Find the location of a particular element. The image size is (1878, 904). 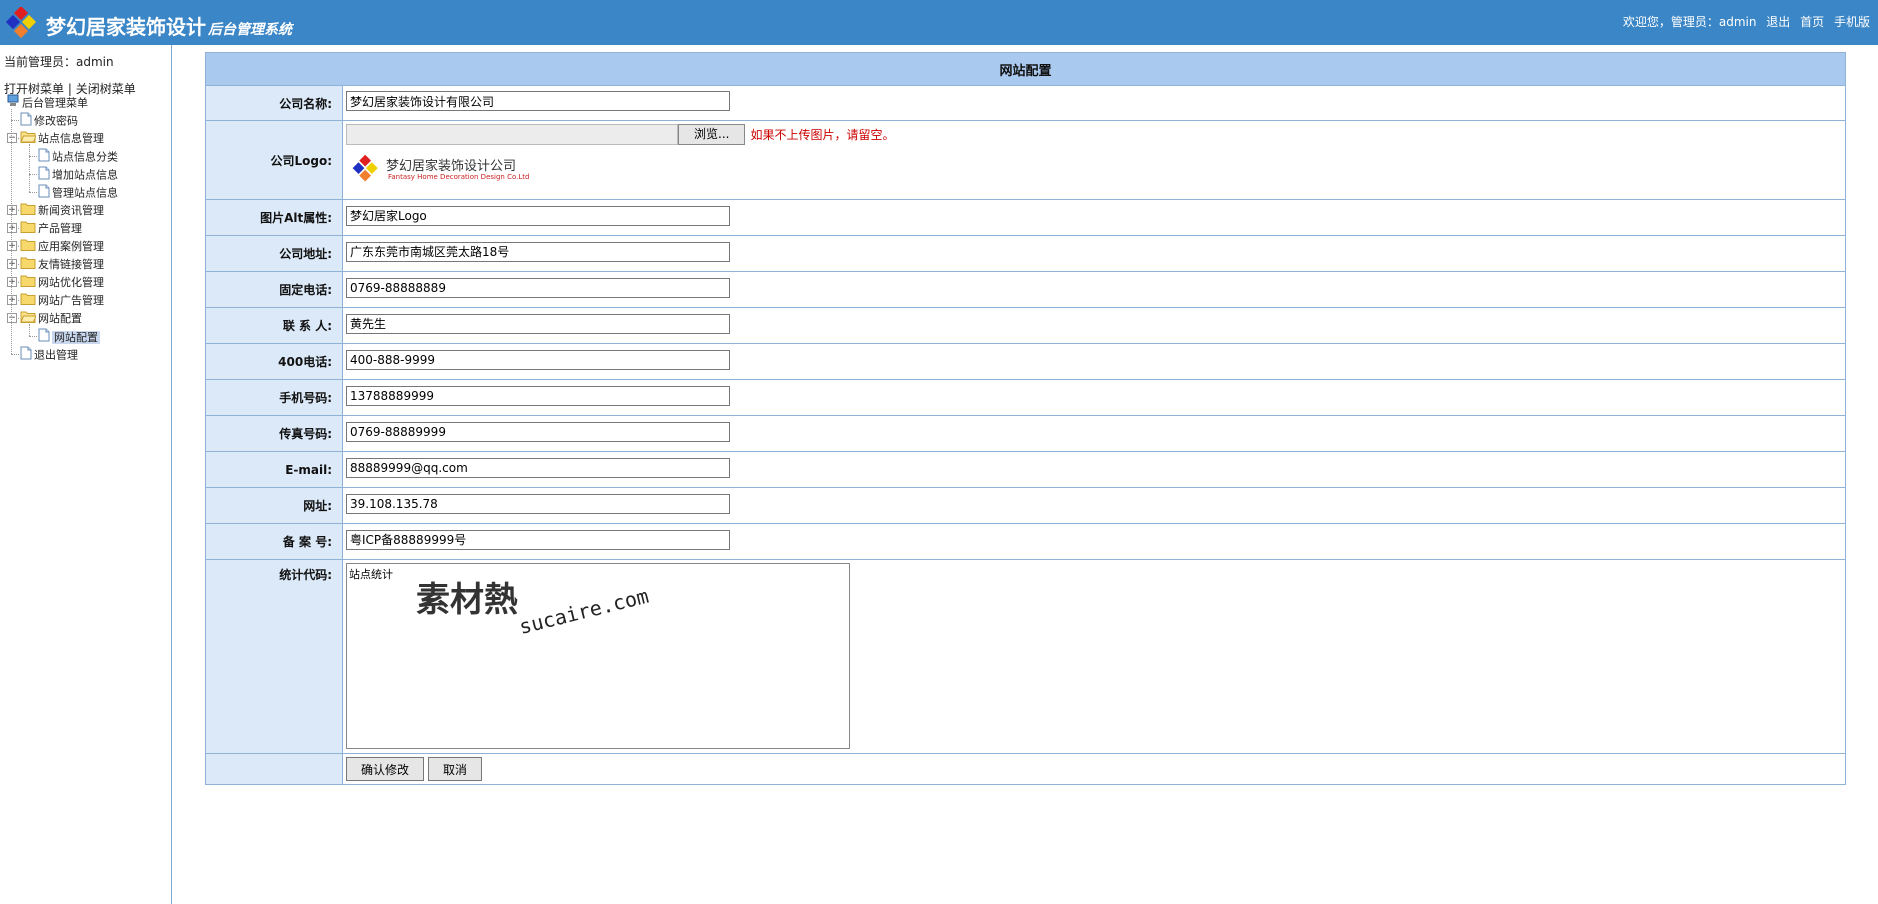

sidebar-item: 友情链接管理 is located at coordinates (62, 264).